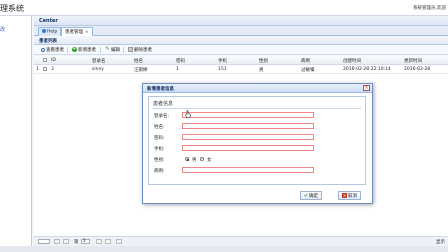  I want to click on left-menu-item: 改, so click(2, 29).